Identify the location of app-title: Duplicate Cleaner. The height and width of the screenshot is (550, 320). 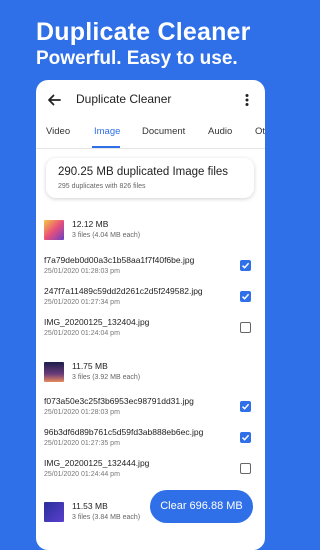
(124, 99).